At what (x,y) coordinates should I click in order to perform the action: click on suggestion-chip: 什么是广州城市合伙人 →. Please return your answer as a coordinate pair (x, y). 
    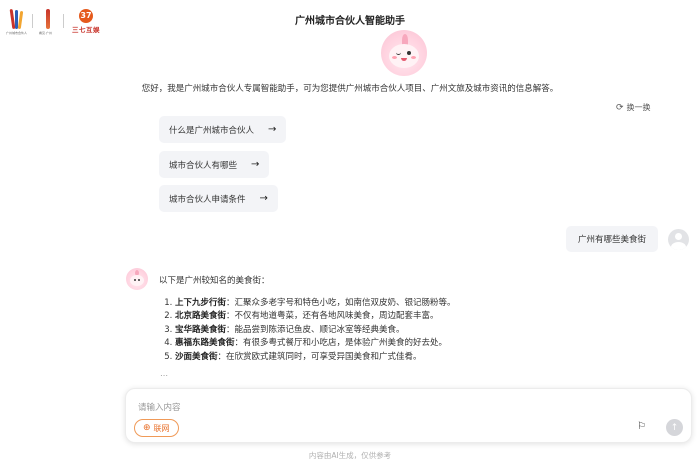
    Looking at the image, I should click on (223, 129).